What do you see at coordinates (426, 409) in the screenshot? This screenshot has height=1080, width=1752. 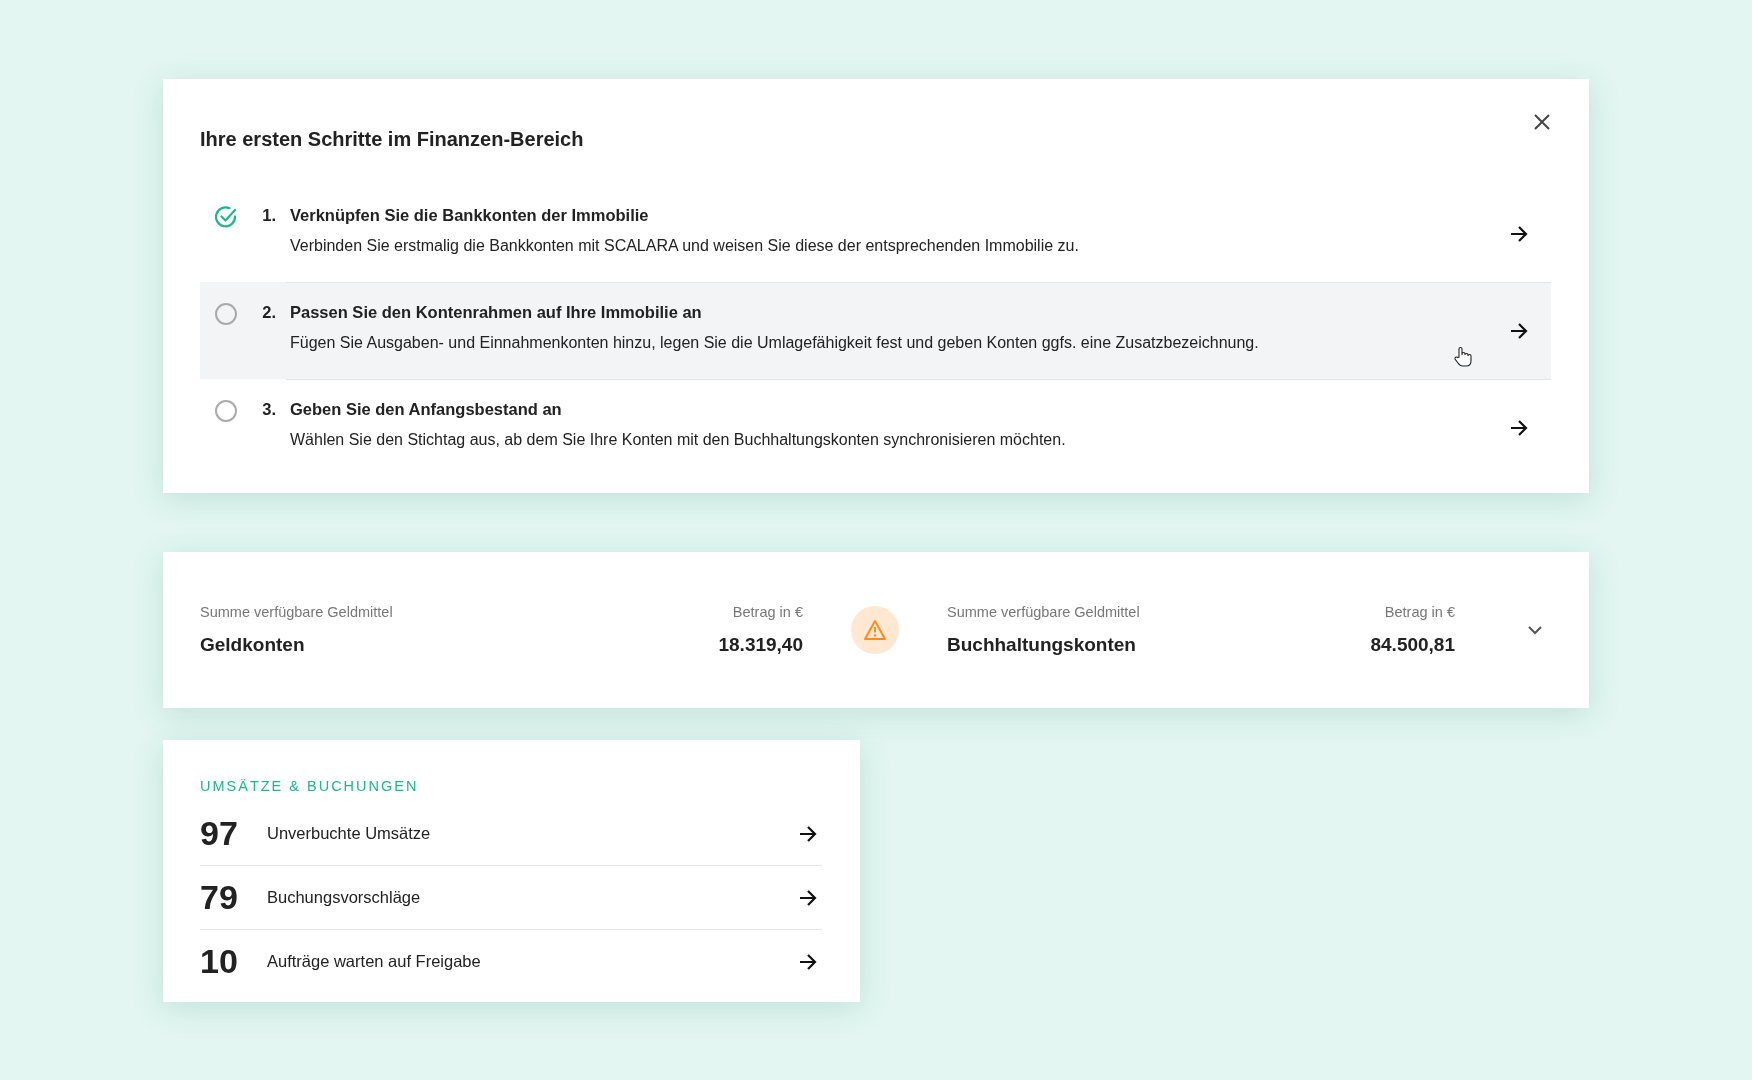 I see `step-title: Geben Sie den Anfangsbestand an` at bounding box center [426, 409].